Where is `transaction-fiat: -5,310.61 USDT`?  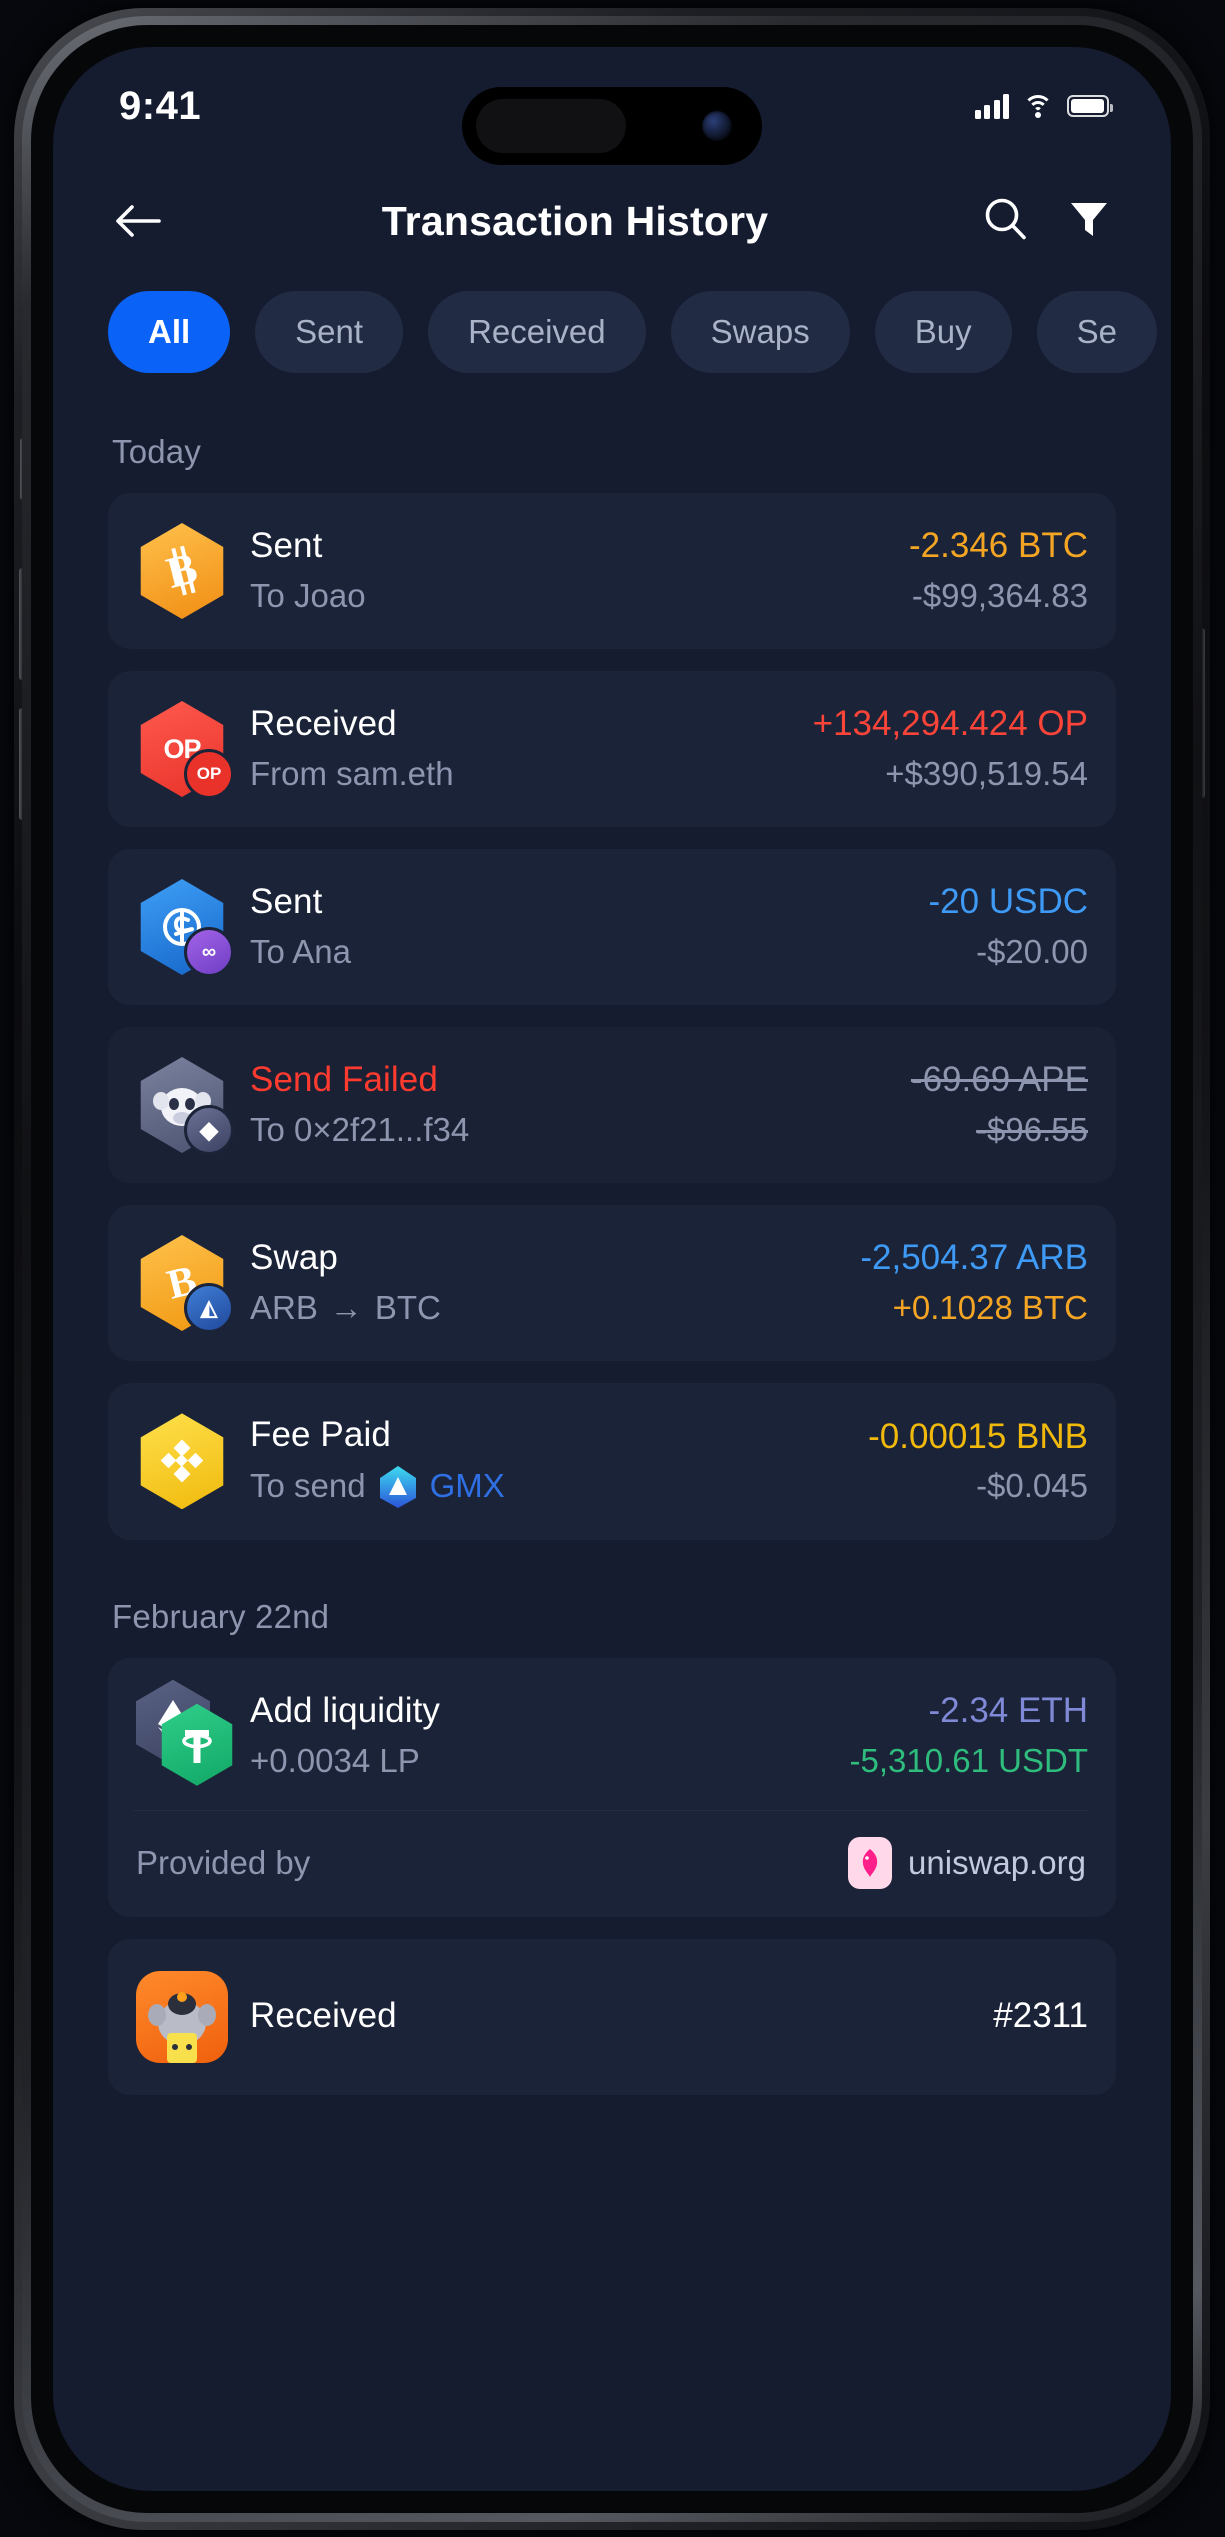 transaction-fiat: -5,310.61 USDT is located at coordinates (968, 1760).